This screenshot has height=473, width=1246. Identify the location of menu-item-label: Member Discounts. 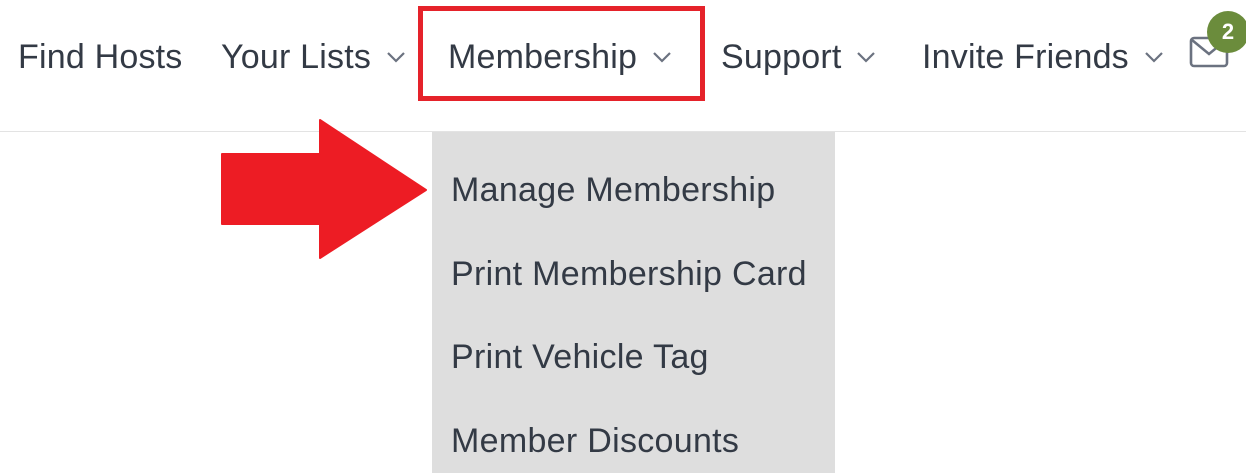
(595, 440).